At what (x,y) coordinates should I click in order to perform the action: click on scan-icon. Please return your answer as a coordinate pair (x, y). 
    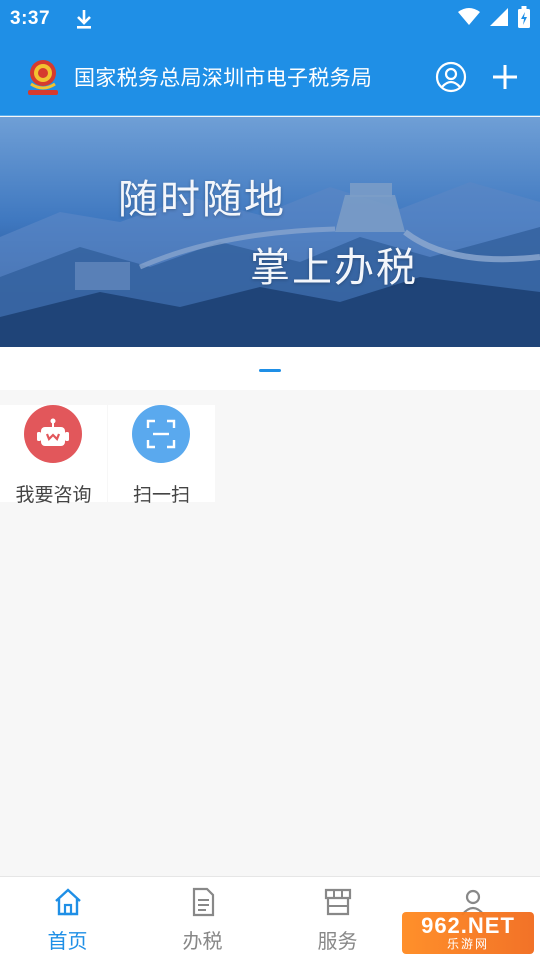
    Looking at the image, I should click on (161, 434).